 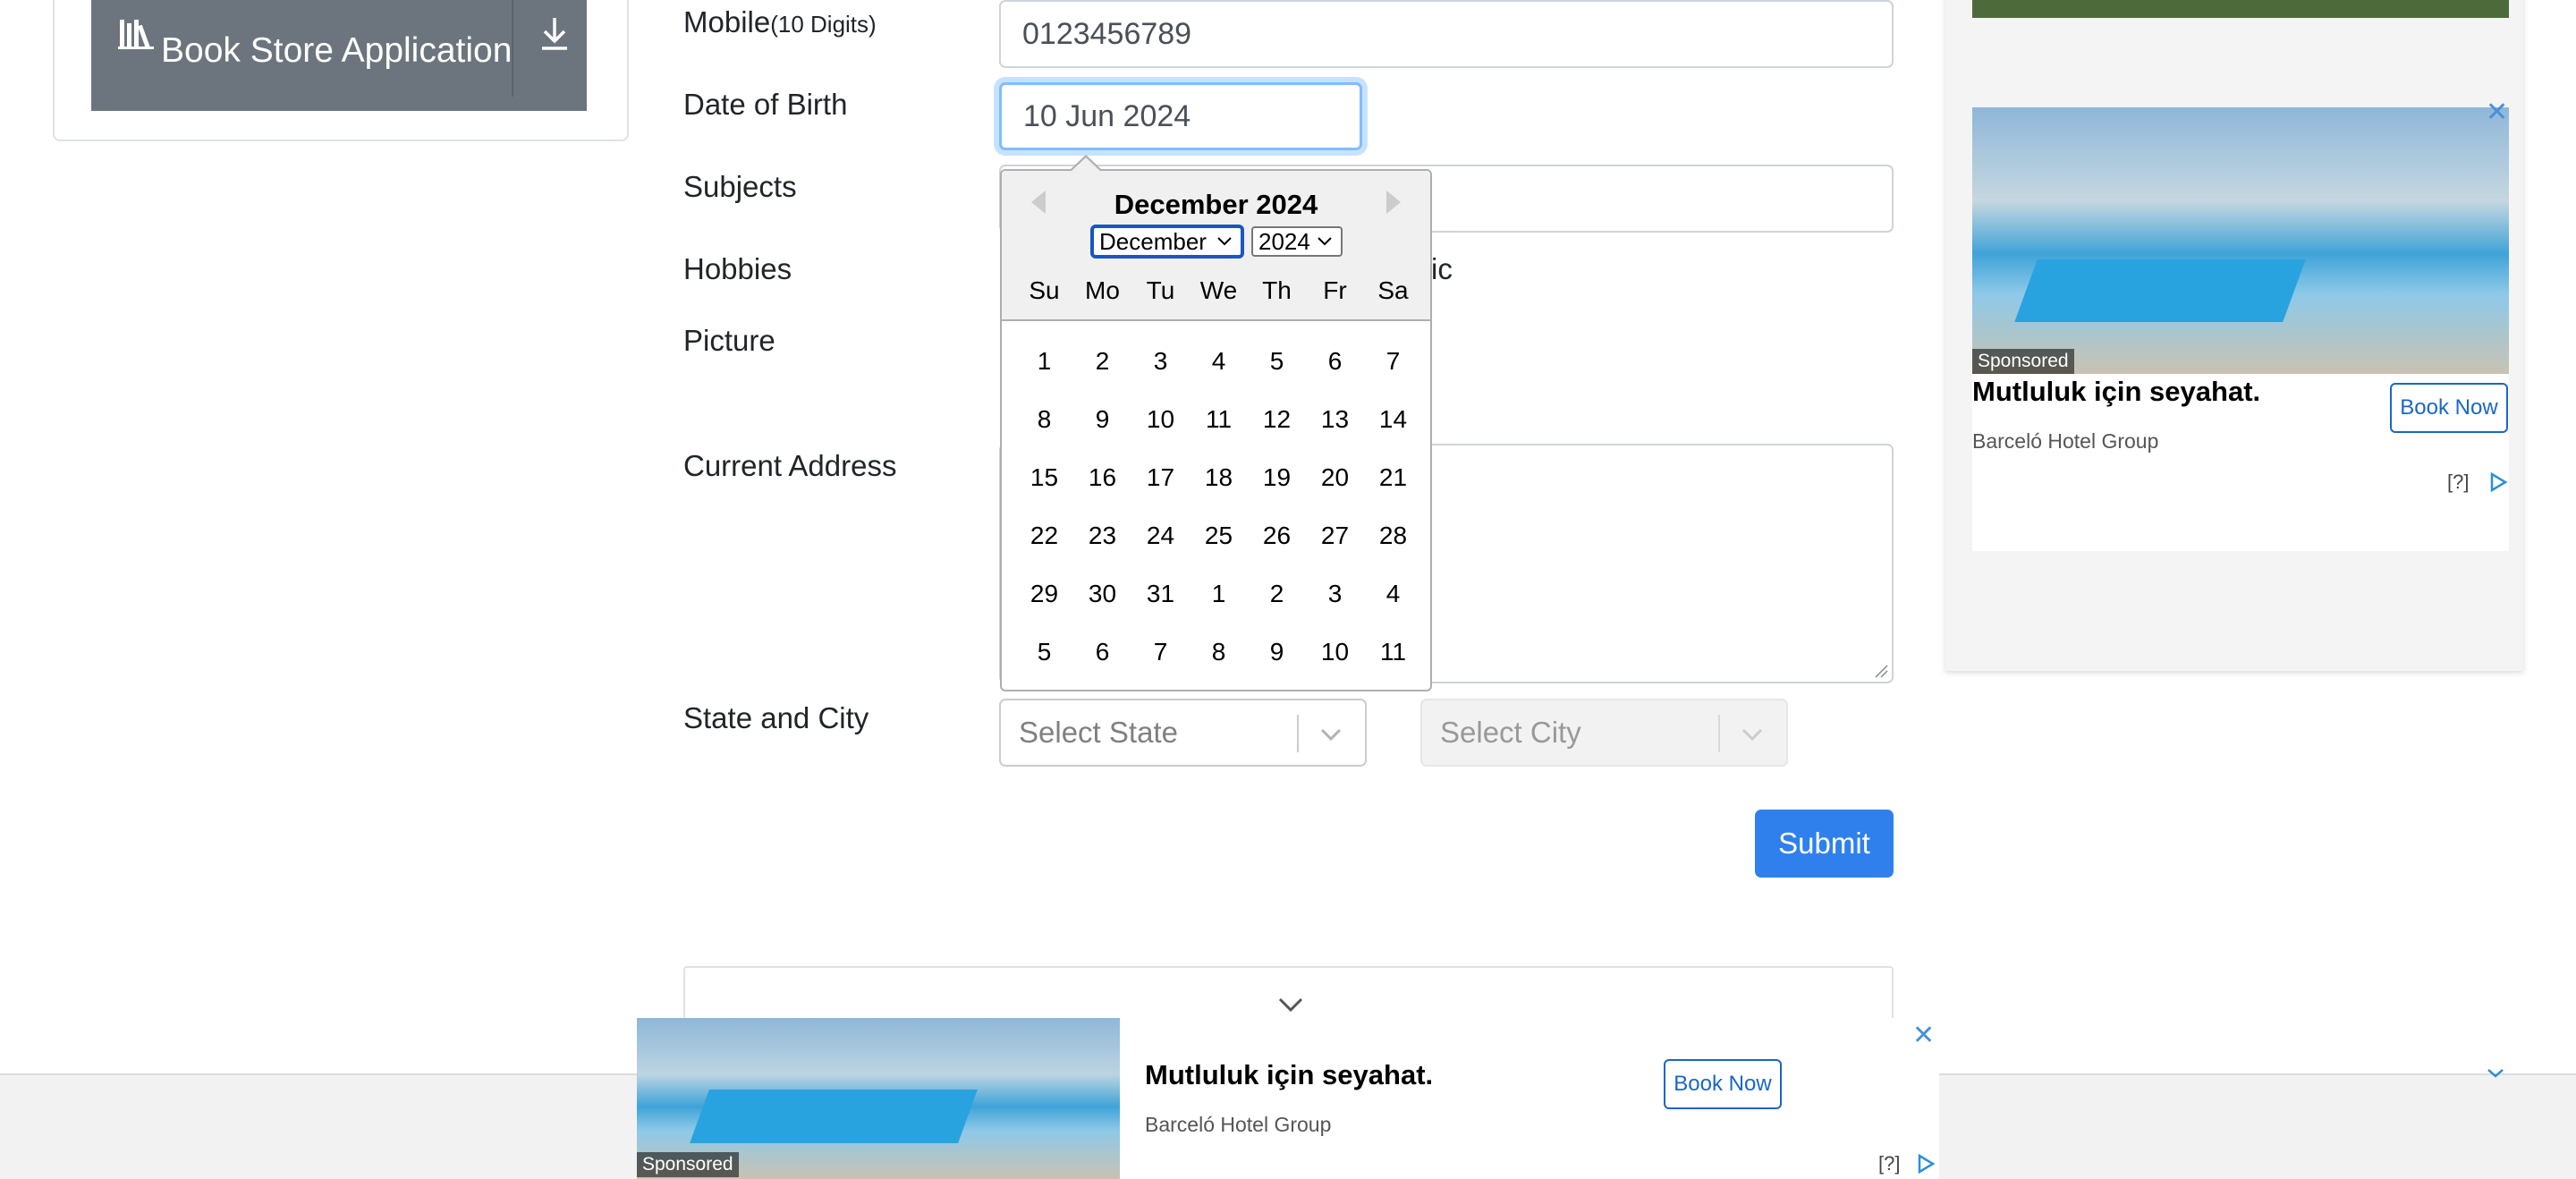 What do you see at coordinates (1335, 290) in the screenshot?
I see `day-name-fr: Fr` at bounding box center [1335, 290].